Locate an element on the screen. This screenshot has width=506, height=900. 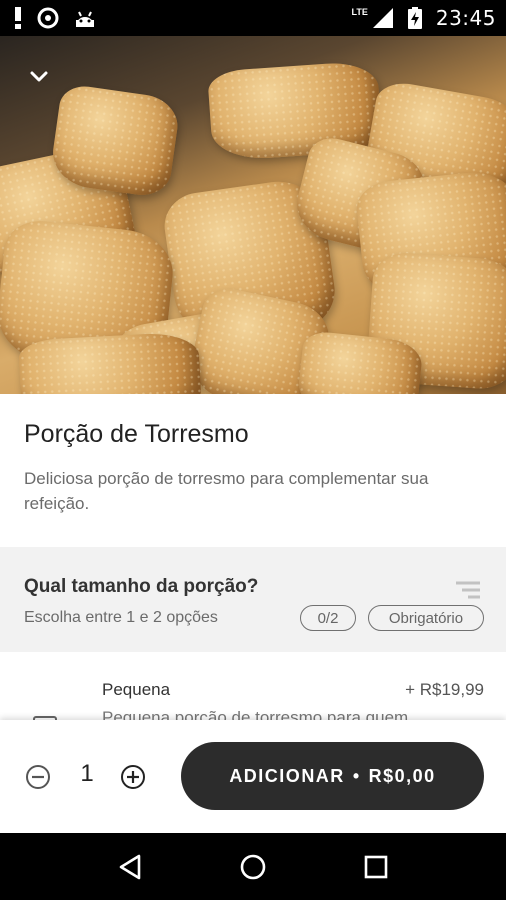
recents-icon is located at coordinates (376, 867).